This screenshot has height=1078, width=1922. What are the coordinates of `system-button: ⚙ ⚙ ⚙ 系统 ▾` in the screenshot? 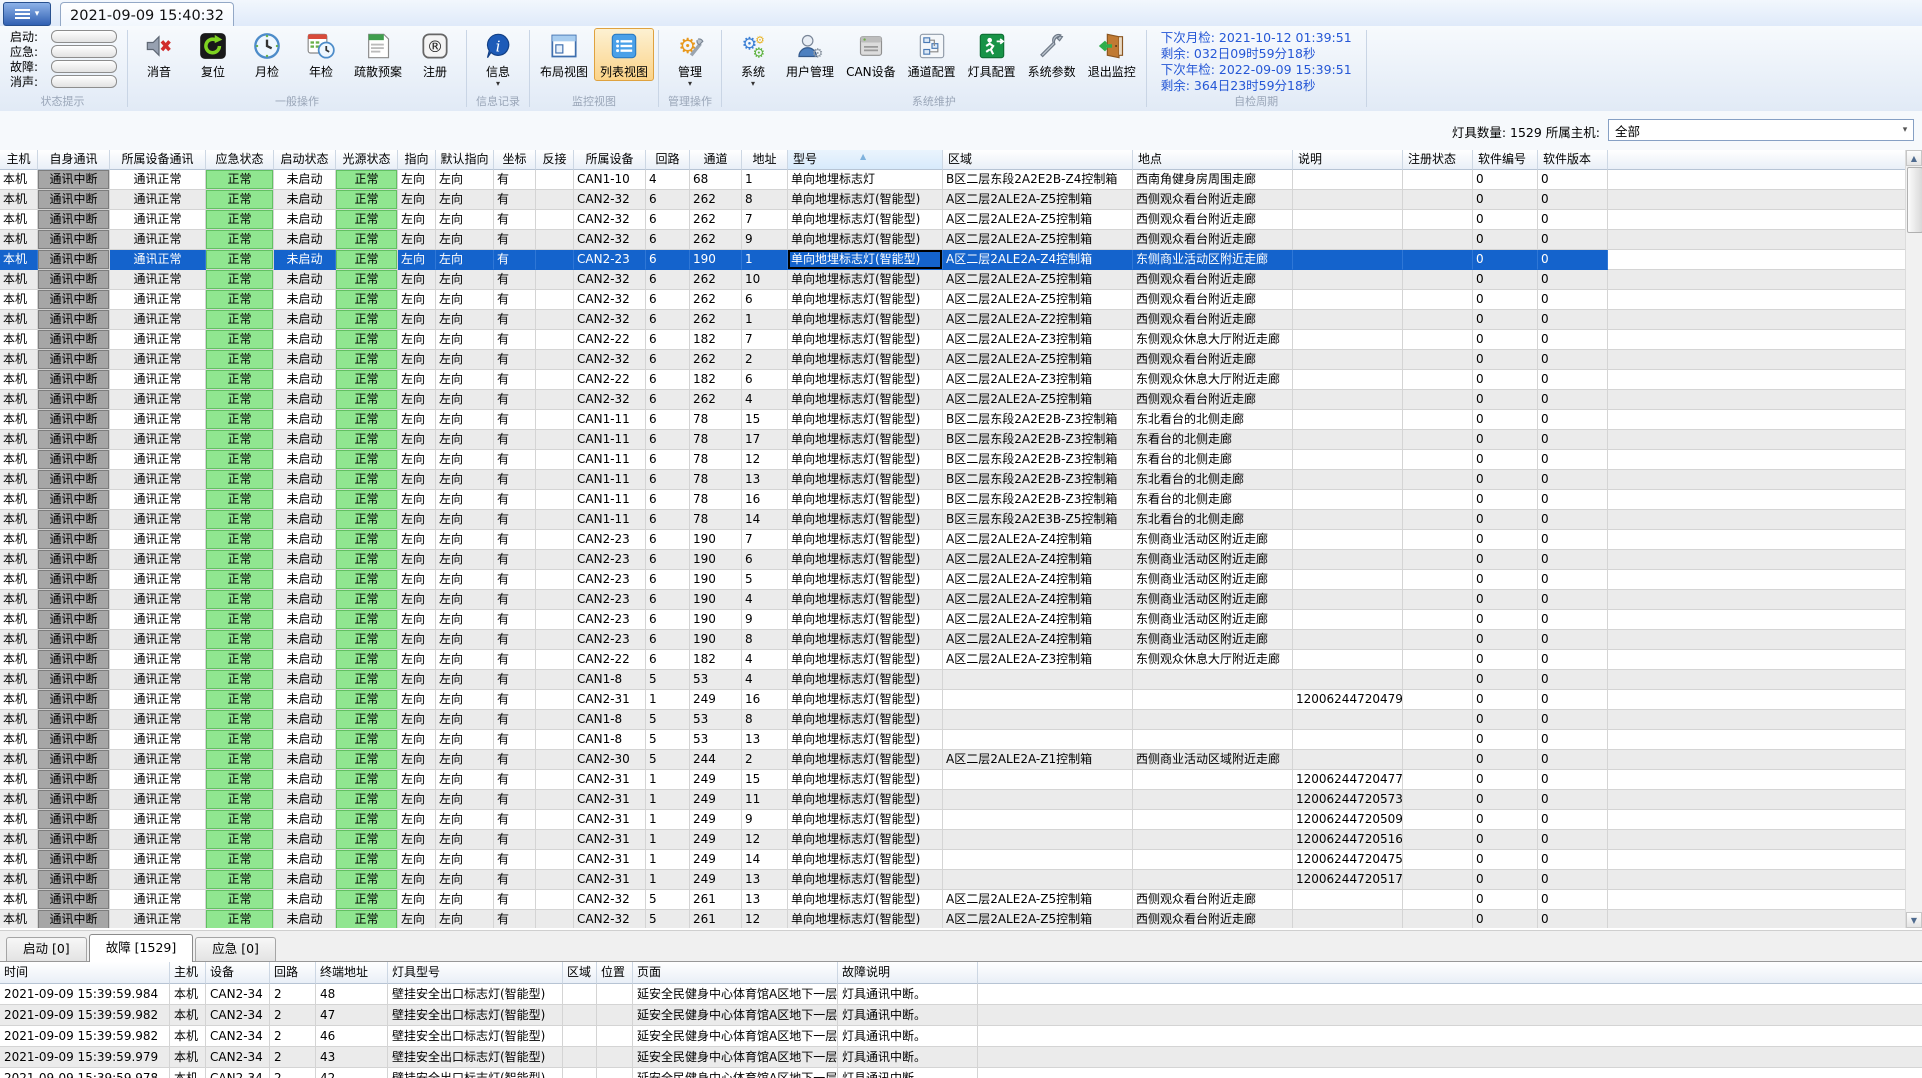 It's located at (753, 58).